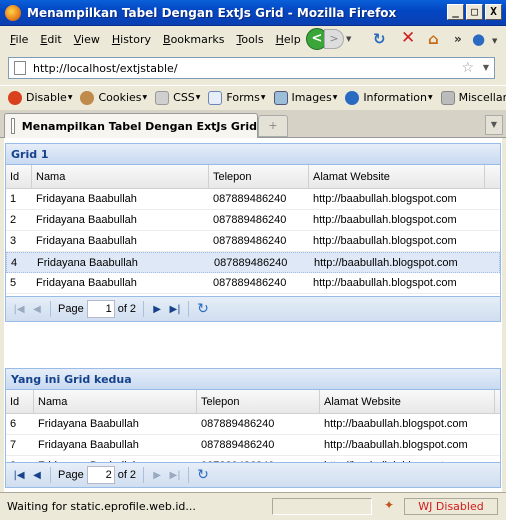 Image resolution: width=506 pixels, height=520 pixels. What do you see at coordinates (50, 39) in the screenshot?
I see `menu-edit: Edit` at bounding box center [50, 39].